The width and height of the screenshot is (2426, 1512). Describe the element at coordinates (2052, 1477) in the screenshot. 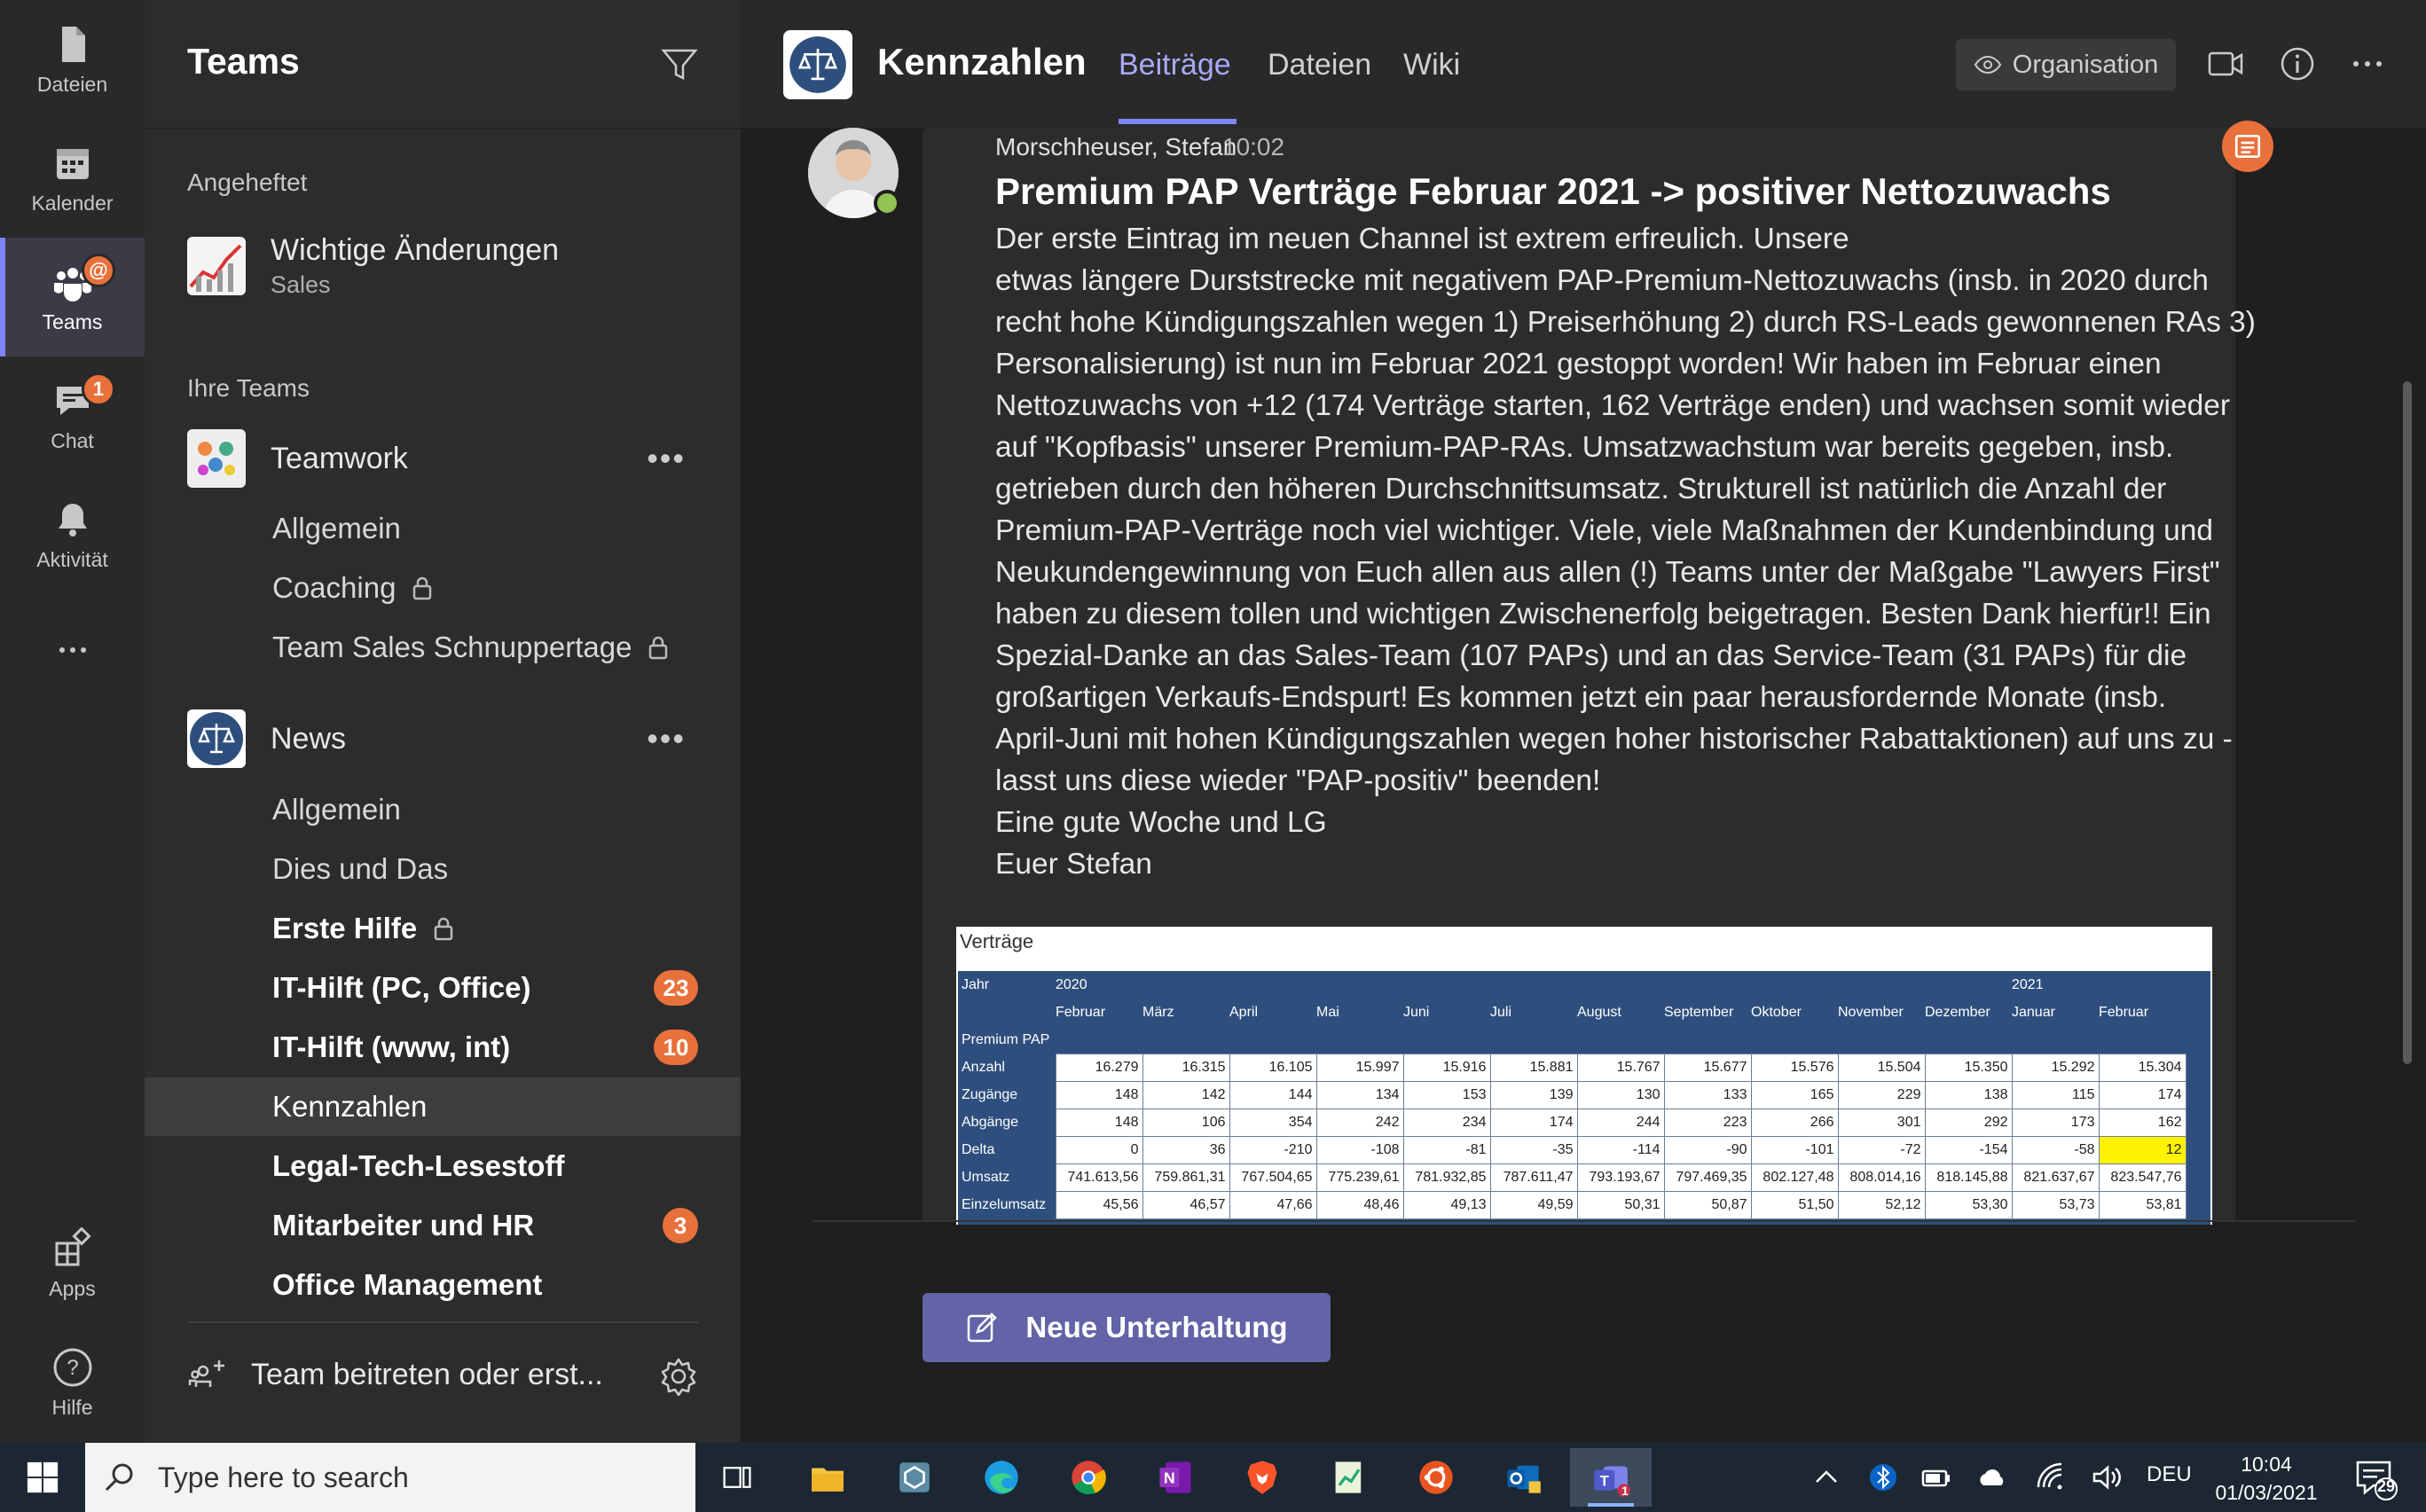

I see `wifi-icon` at that location.